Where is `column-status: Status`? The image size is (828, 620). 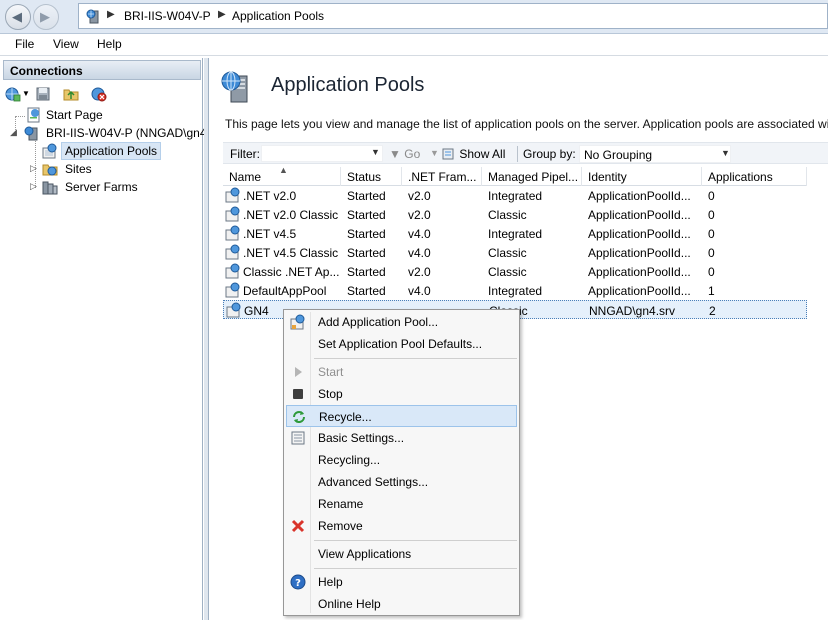 column-status: Status is located at coordinates (371, 176).